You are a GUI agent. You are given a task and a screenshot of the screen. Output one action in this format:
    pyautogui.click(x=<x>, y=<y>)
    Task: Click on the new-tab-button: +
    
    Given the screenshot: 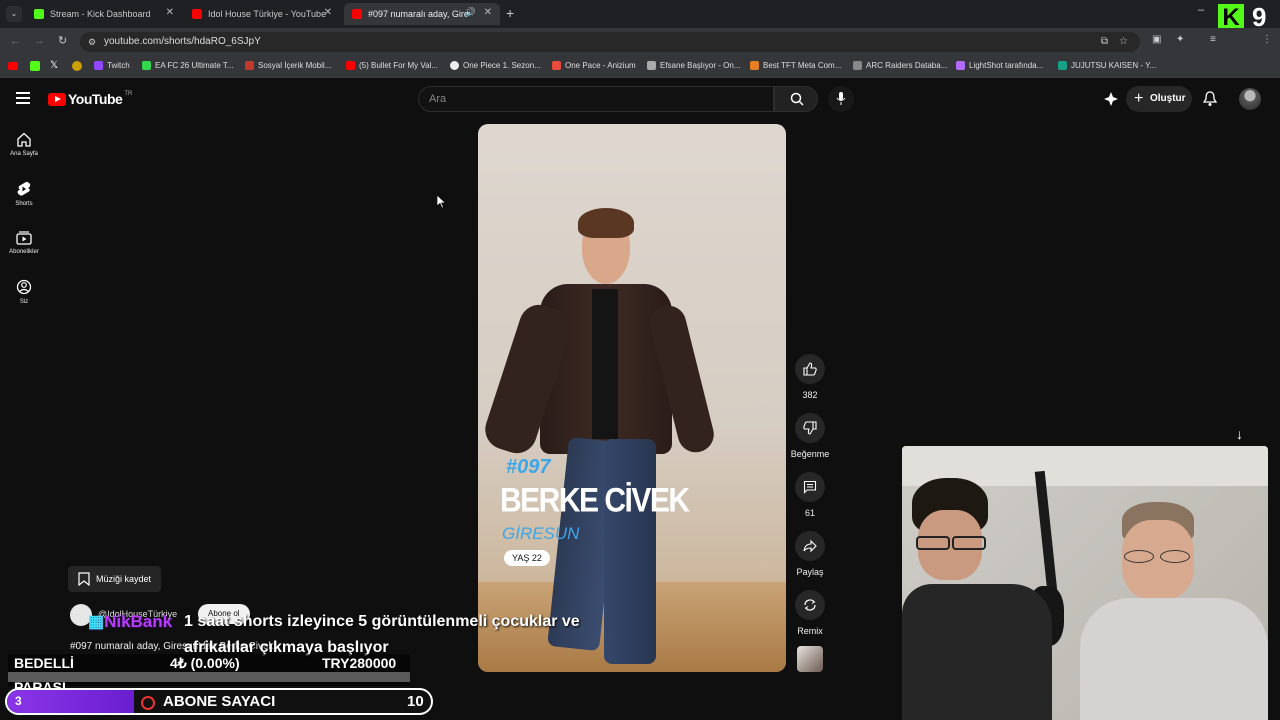 What is the action you would take?
    pyautogui.click(x=510, y=13)
    